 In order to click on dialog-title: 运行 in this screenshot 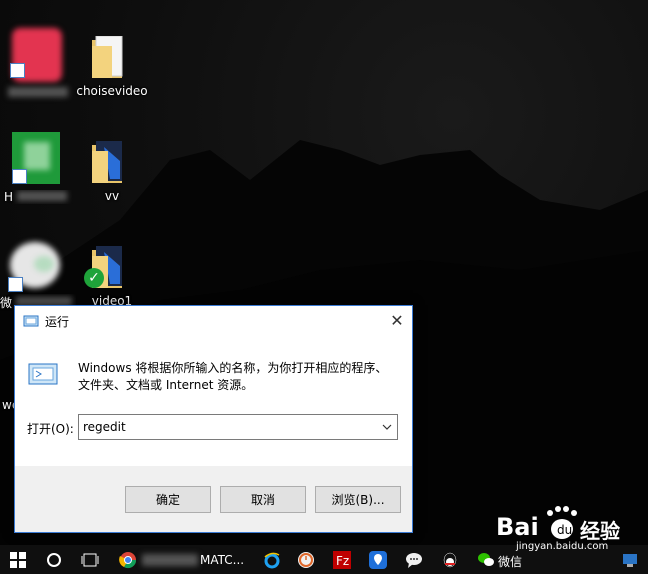, I will do `click(57, 322)`.